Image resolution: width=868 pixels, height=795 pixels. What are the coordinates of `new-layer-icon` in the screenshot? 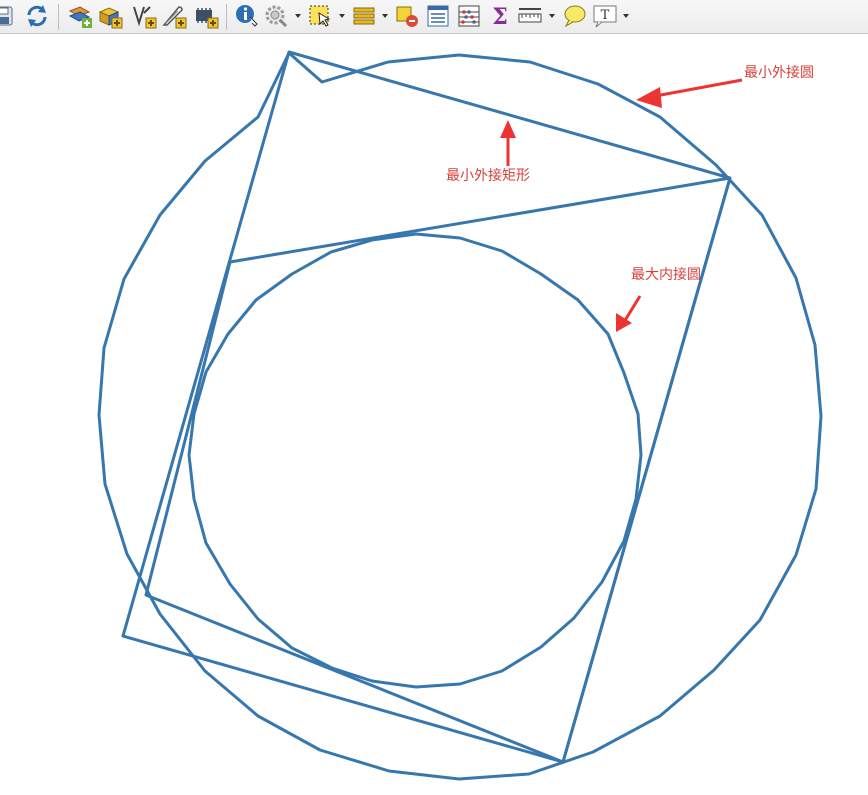 It's located at (80, 17).